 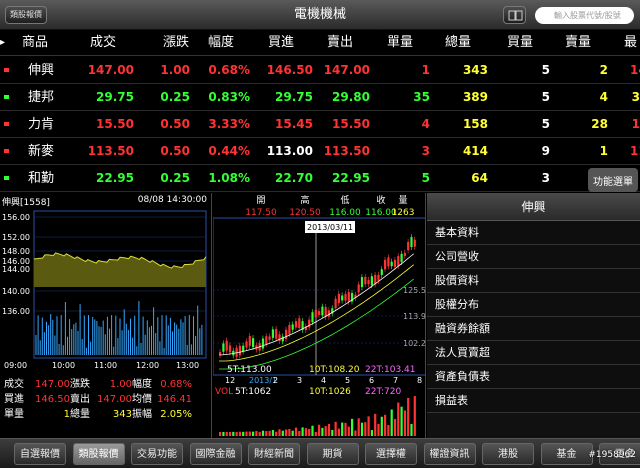 What do you see at coordinates (229, 178) in the screenshot?
I see `cell-pct: 1.08%` at bounding box center [229, 178].